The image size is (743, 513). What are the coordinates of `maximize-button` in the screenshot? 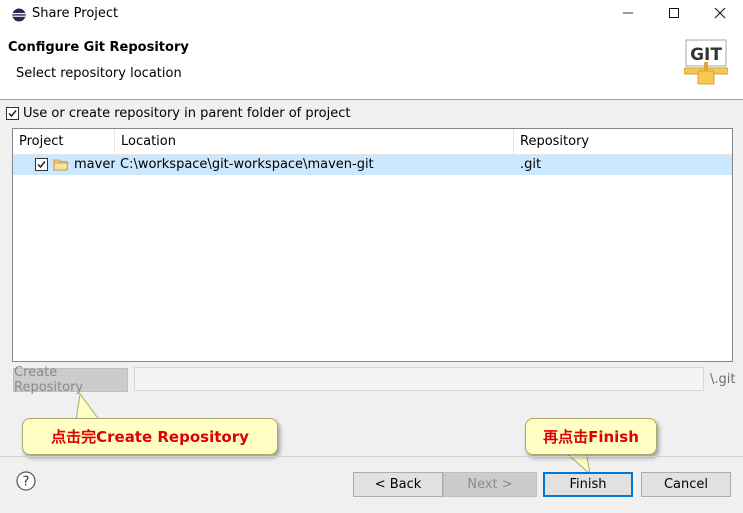 It's located at (674, 15).